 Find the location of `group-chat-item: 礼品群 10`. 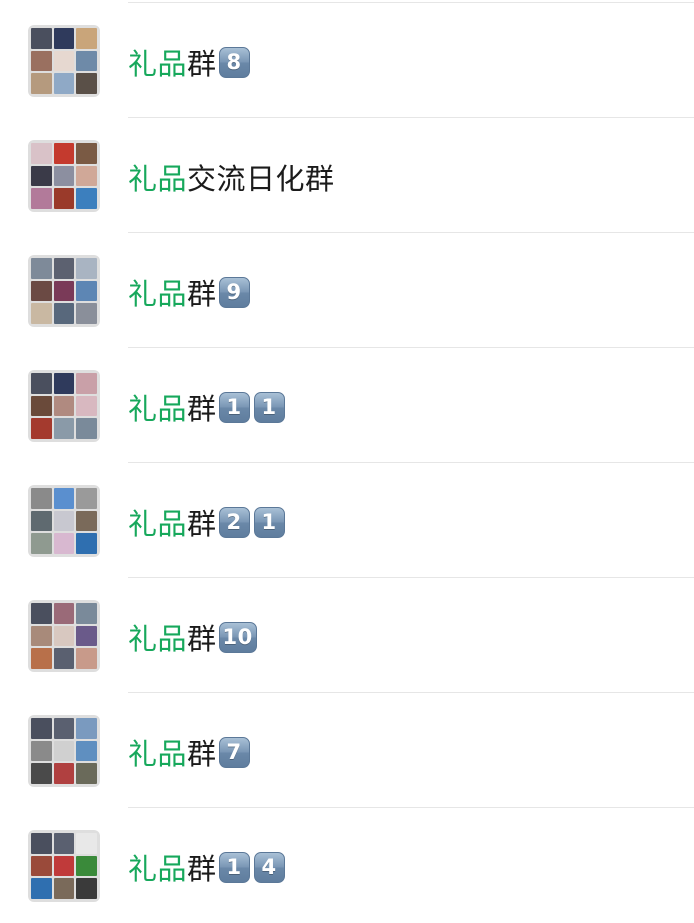

group-chat-item: 礼品群 10 is located at coordinates (347, 635).